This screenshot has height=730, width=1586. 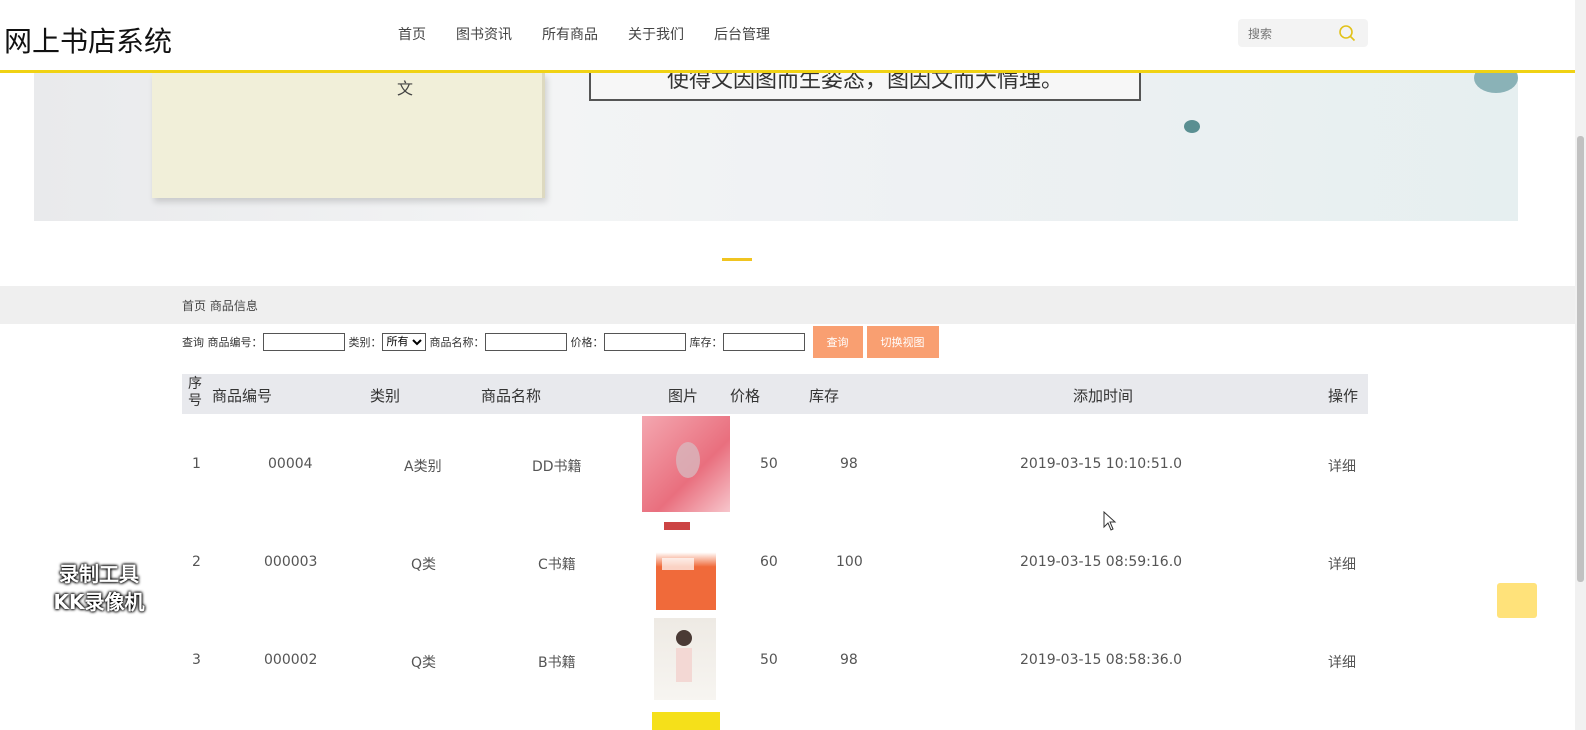 I want to click on cell-price: 60, so click(x=769, y=562).